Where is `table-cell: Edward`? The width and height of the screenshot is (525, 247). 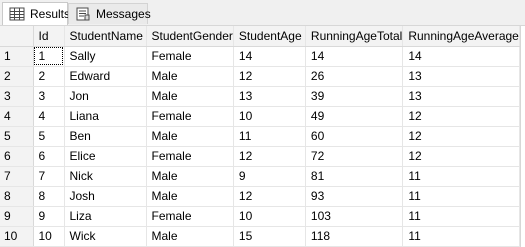 table-cell: Edward is located at coordinates (105, 76).